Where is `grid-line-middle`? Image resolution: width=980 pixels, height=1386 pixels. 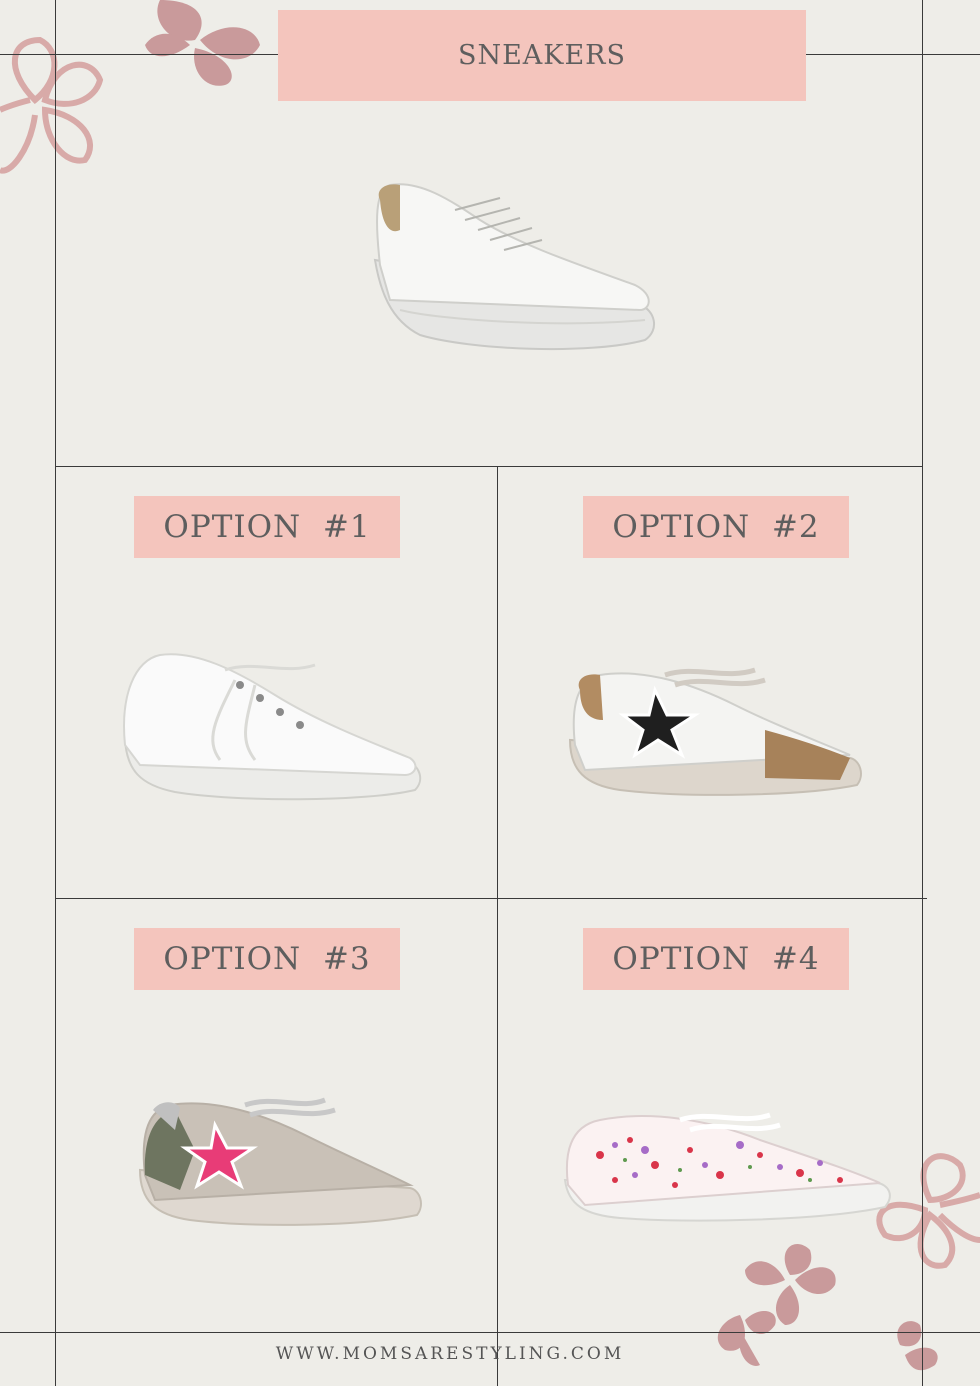
grid-line-middle is located at coordinates (497, 926).